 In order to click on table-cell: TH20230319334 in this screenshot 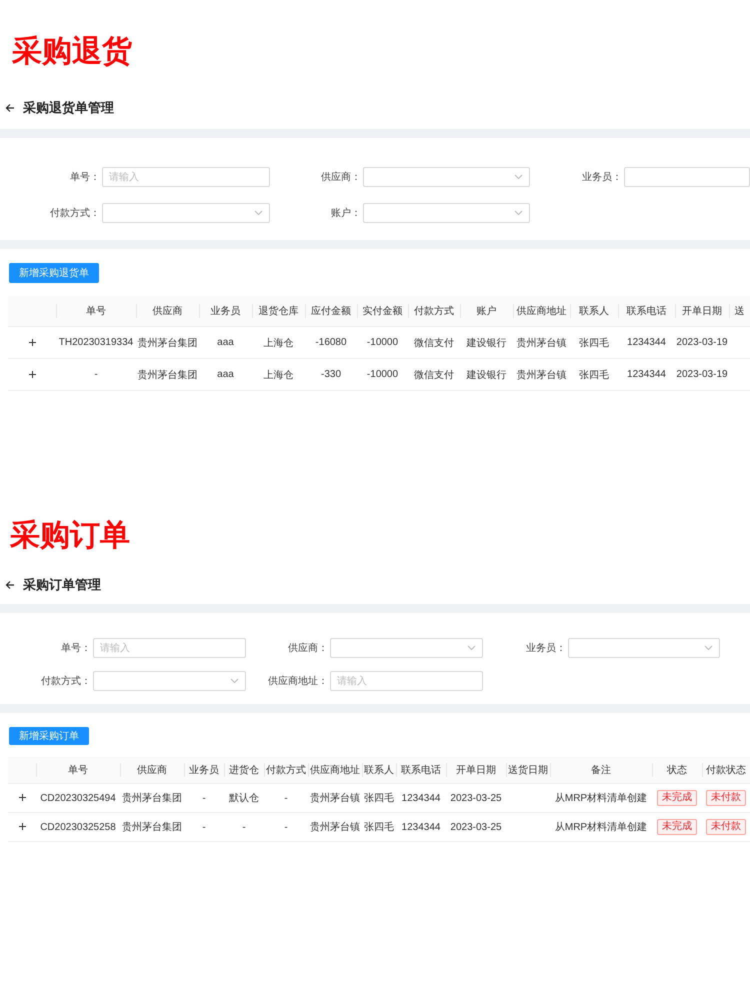, I will do `click(96, 342)`.